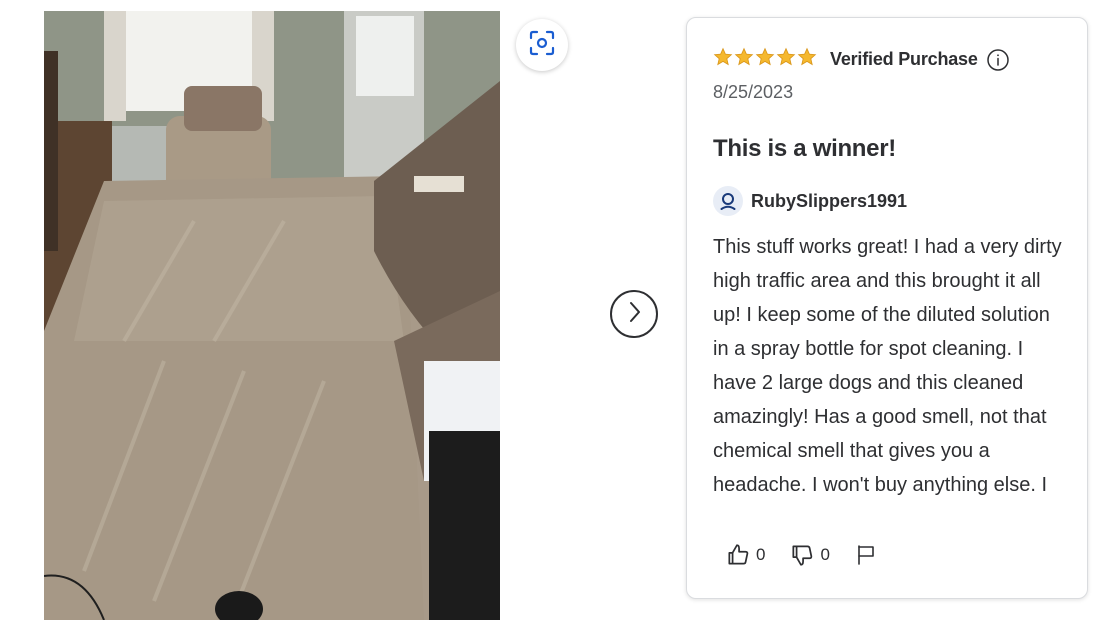 Image resolution: width=1120 pixels, height=630 pixels. I want to click on visual-search-icon, so click(542, 45).